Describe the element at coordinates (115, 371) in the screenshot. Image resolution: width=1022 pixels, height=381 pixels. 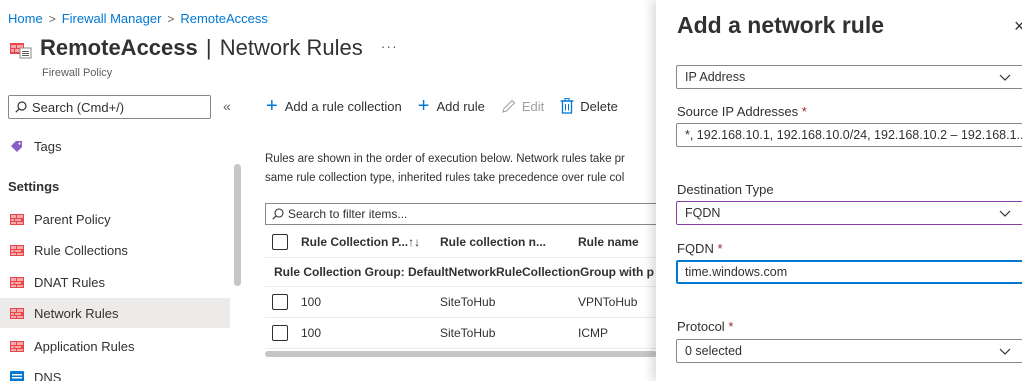
I see `sidebar-item-dns: DNS` at that location.